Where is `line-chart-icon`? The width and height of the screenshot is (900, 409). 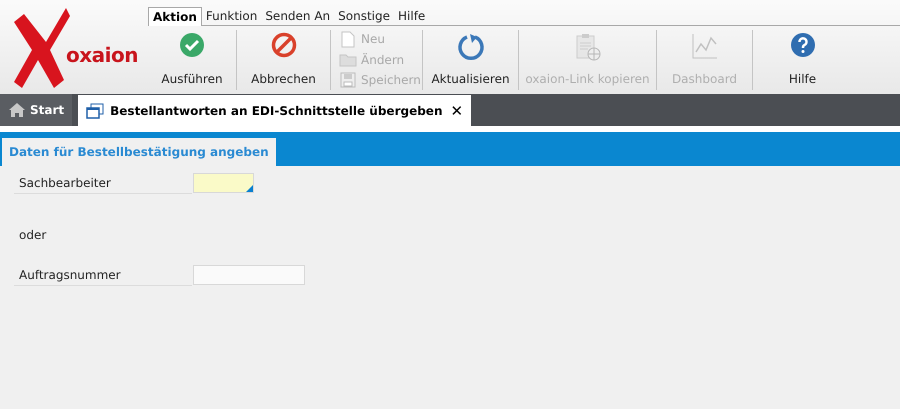
line-chart-icon is located at coordinates (704, 46).